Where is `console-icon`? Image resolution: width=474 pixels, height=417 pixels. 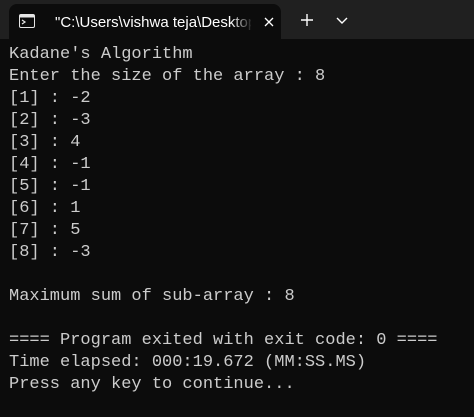
console-icon is located at coordinates (27, 21).